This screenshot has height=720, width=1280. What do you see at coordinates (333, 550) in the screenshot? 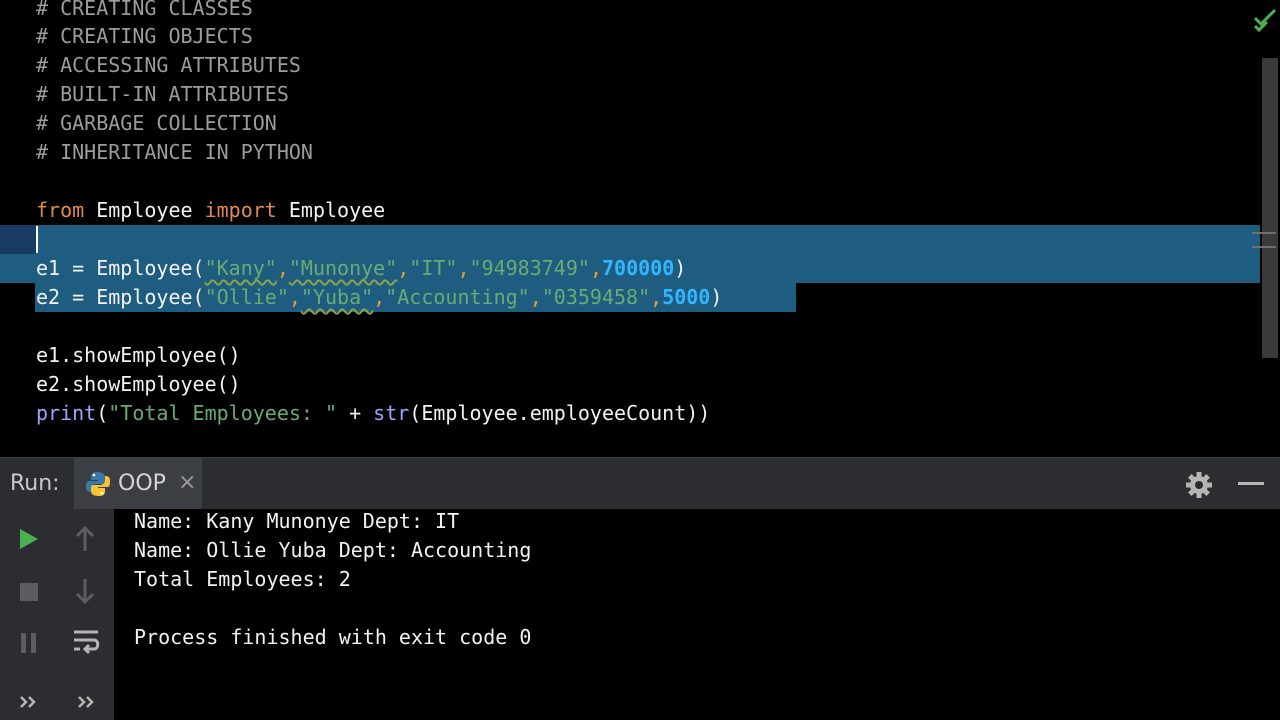
I see `console-line: Name: Ollie Yuba Dept: Accounting` at bounding box center [333, 550].